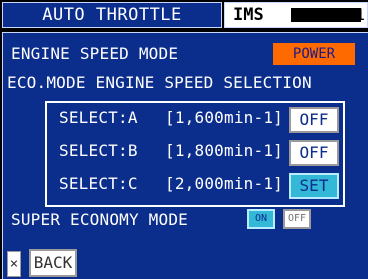 This screenshot has height=279, width=368. What do you see at coordinates (360, 14) in the screenshot?
I see `ims-id-suffix: 1` at bounding box center [360, 14].